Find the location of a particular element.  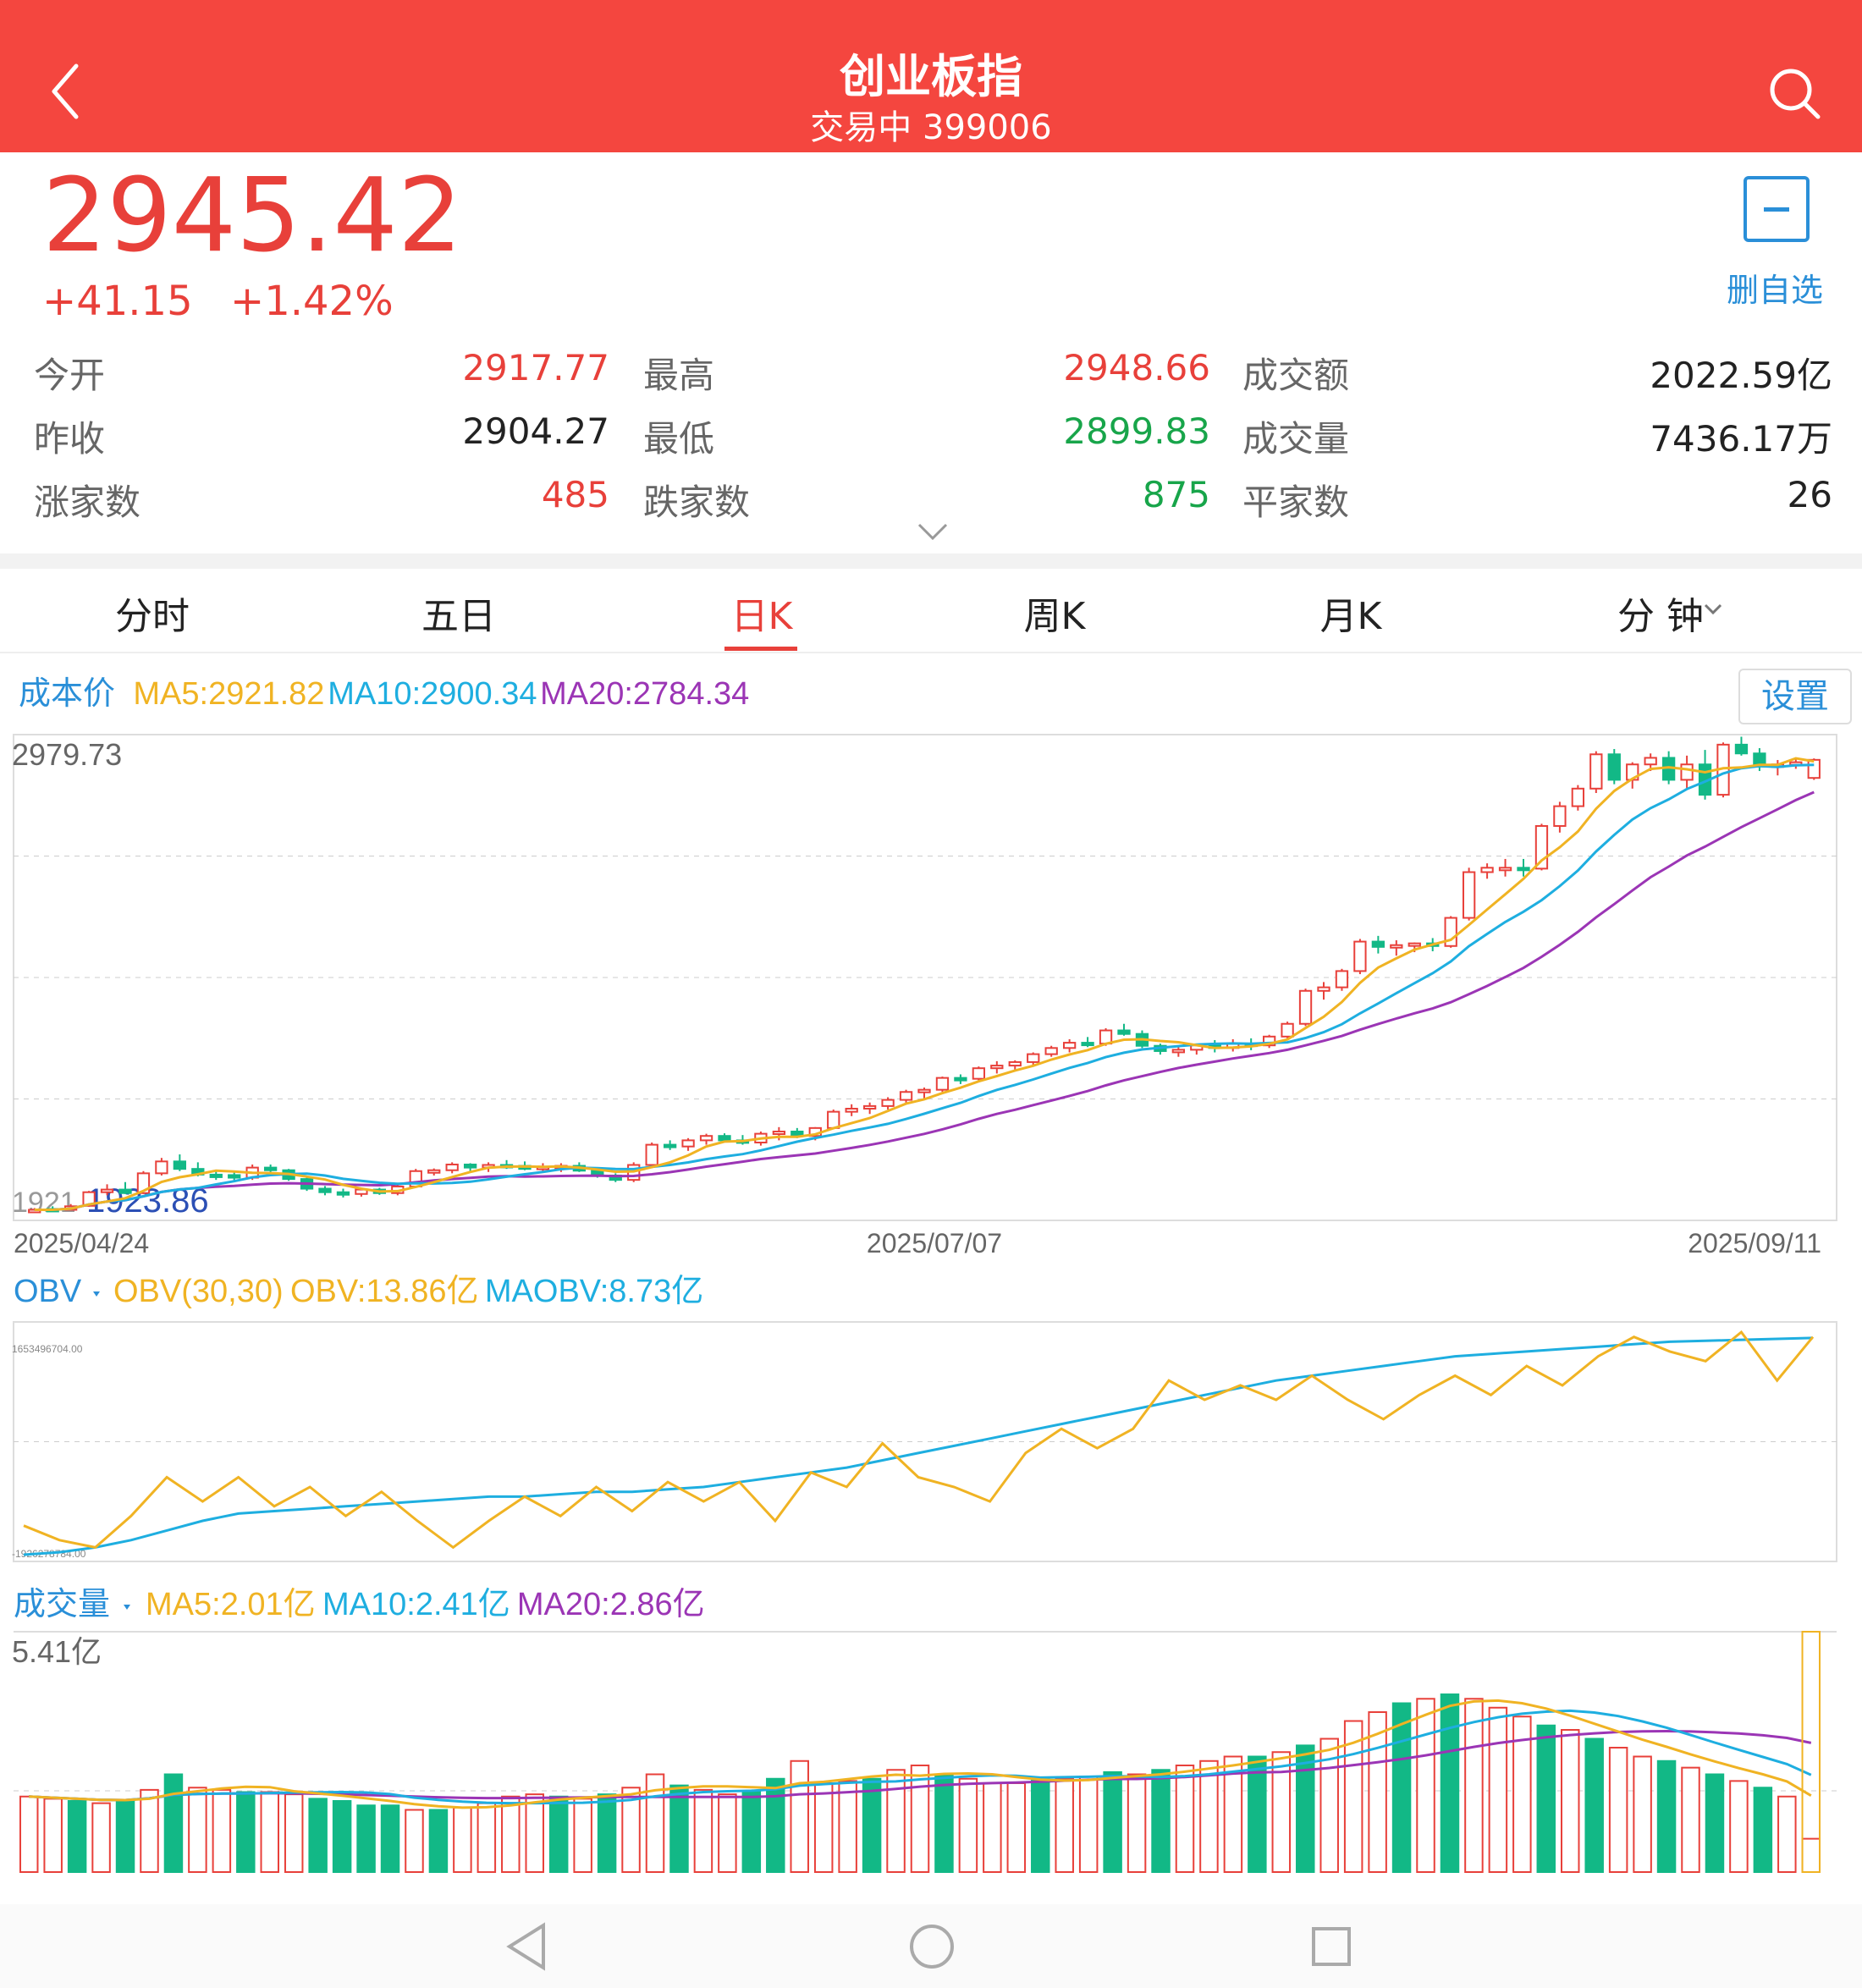

nav-back-icon is located at coordinates (529, 1946).